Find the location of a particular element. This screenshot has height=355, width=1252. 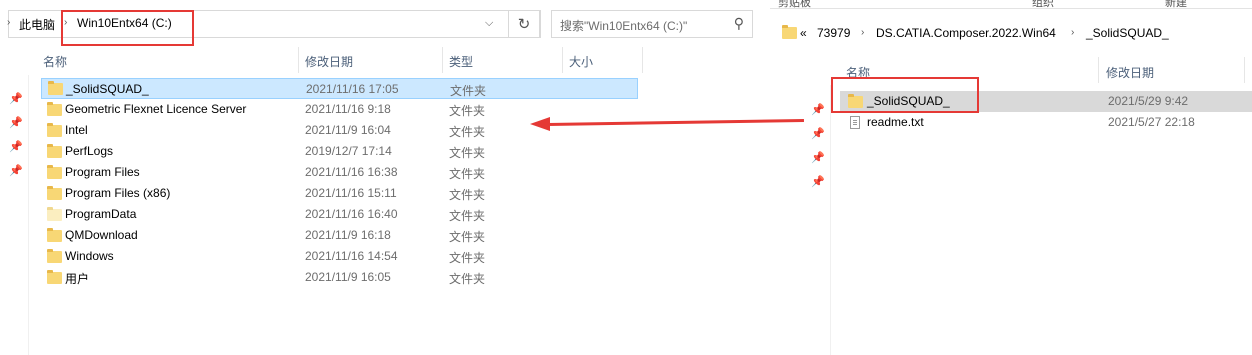

list-item: Program Files (x86) 2021/11/16 15:11 文件夹 is located at coordinates (339, 193).